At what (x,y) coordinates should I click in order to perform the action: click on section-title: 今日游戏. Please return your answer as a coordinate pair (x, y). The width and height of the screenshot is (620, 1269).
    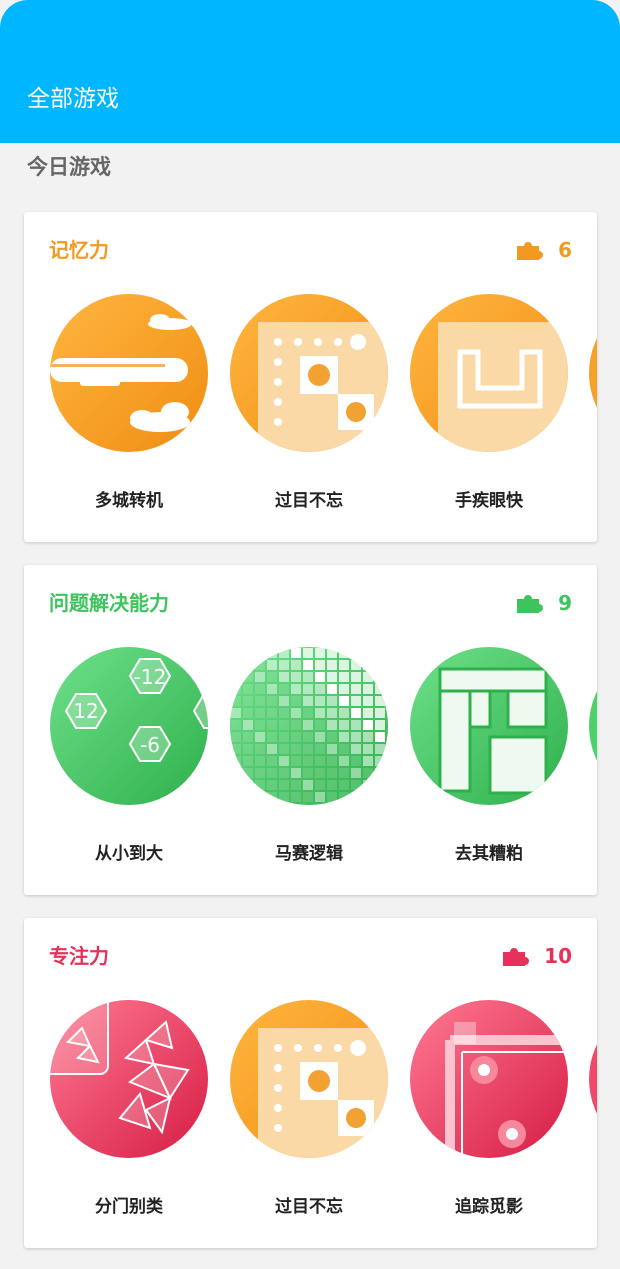
    Looking at the image, I should click on (69, 167).